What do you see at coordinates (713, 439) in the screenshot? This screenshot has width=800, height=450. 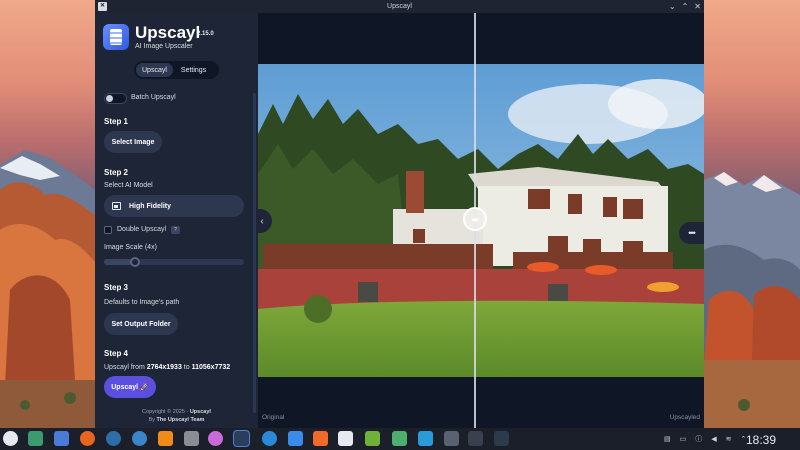 I see `speaker-icon: ◀` at bounding box center [713, 439].